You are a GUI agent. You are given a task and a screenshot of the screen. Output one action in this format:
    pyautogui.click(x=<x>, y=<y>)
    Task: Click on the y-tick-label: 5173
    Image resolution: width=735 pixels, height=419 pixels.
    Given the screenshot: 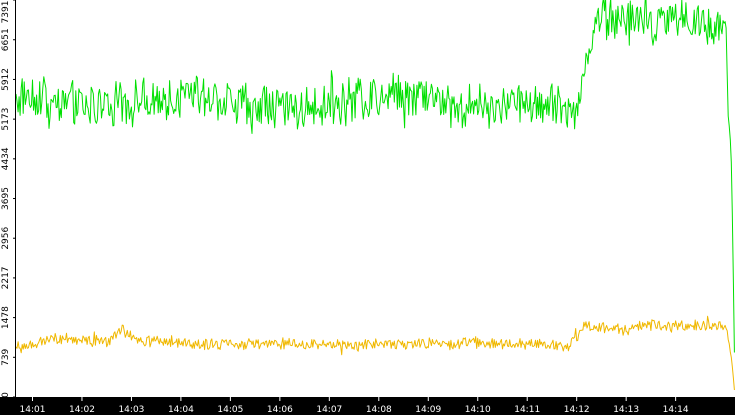 What is the action you would take?
    pyautogui.click(x=6, y=119)
    